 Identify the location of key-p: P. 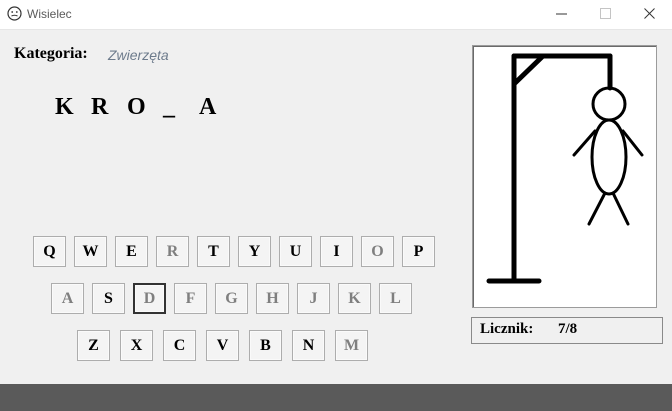
(418, 251).